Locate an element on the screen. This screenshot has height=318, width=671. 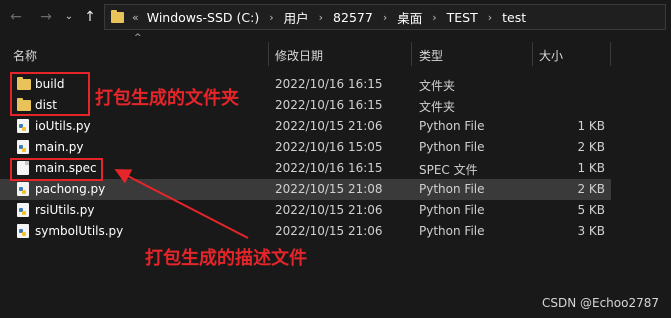
arrow-icon is located at coordinates (181, 204).